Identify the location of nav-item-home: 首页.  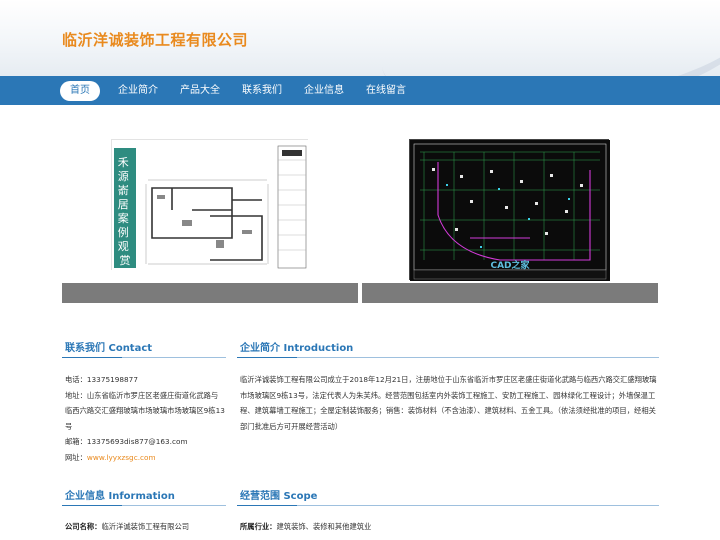
(80, 90).